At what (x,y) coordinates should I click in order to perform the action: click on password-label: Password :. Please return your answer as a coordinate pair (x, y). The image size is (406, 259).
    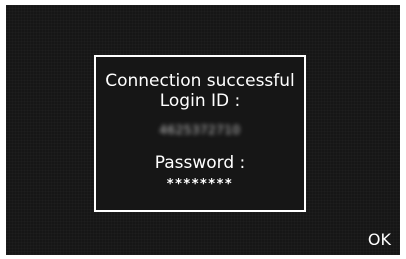
    Looking at the image, I should click on (200, 163).